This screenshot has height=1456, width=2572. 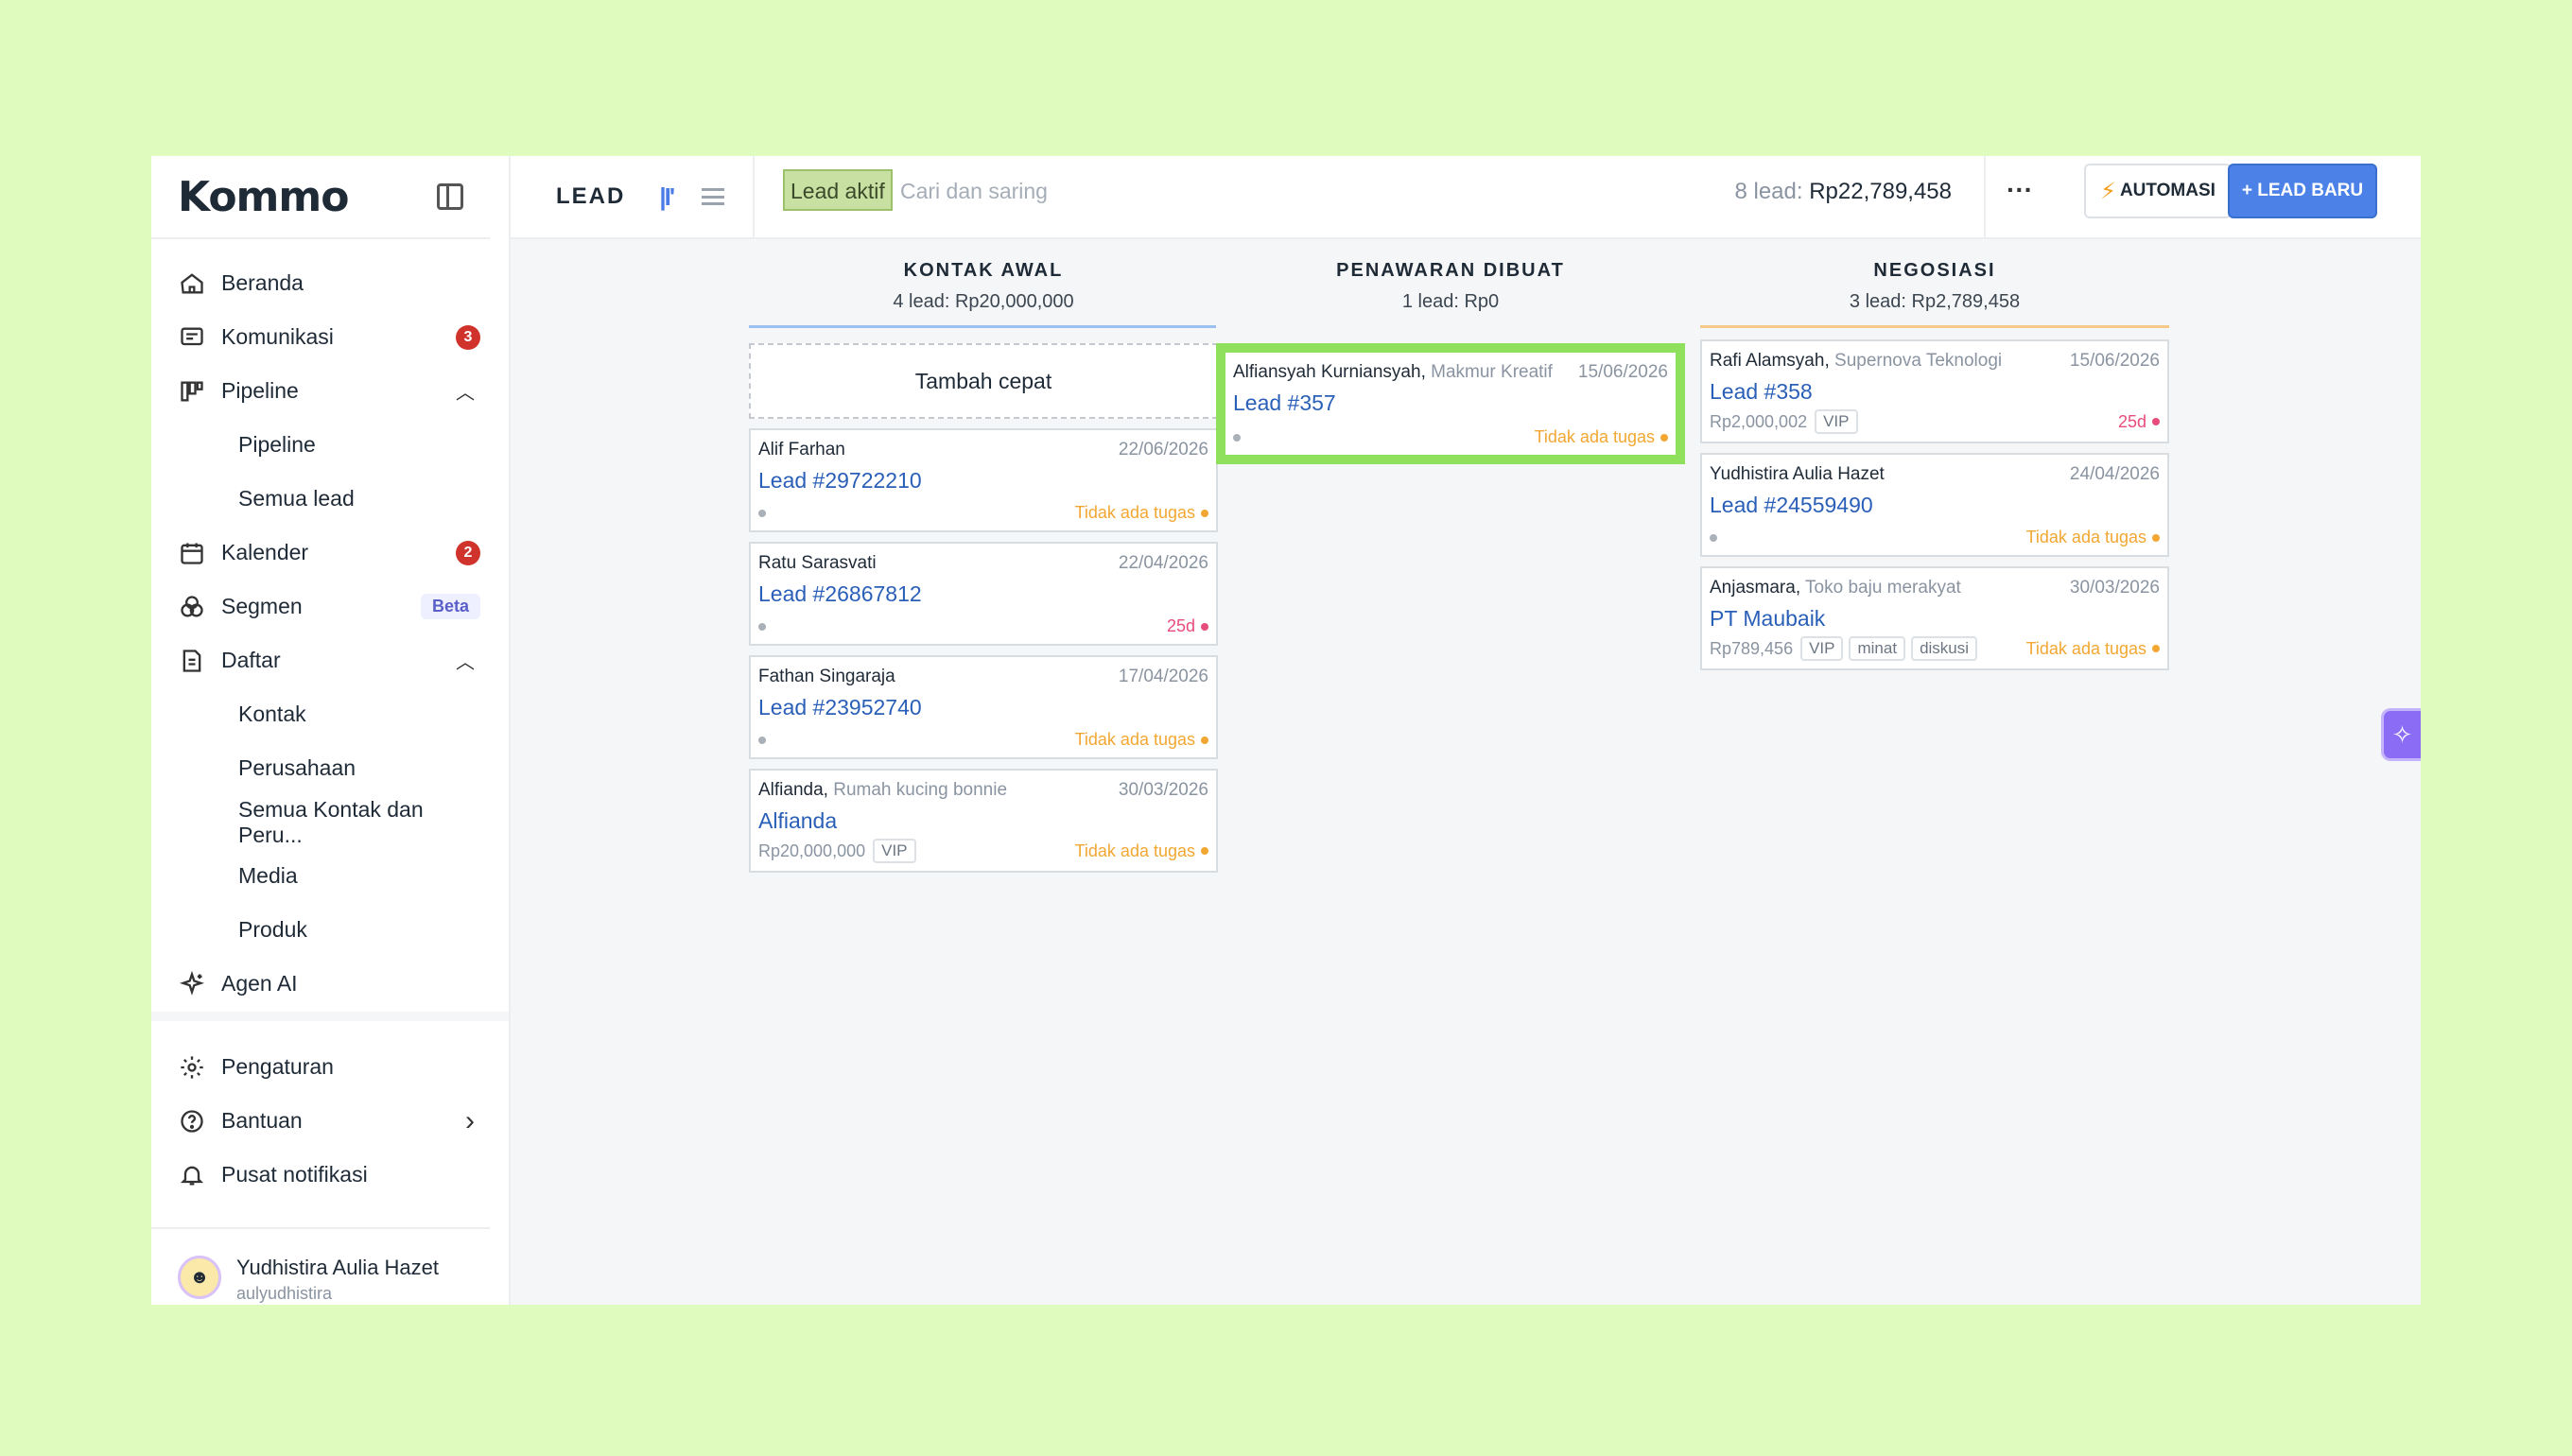 What do you see at coordinates (1877, 648) in the screenshot?
I see `lead-tag: minat` at bounding box center [1877, 648].